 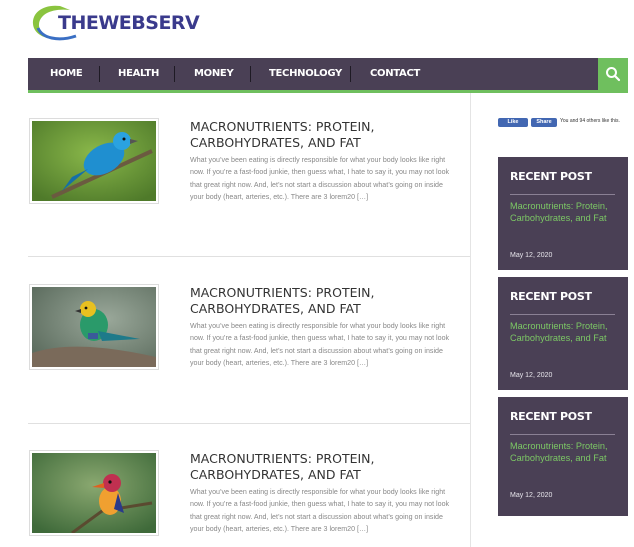 I want to click on nav-health: HEALTH, so click(x=138, y=74).